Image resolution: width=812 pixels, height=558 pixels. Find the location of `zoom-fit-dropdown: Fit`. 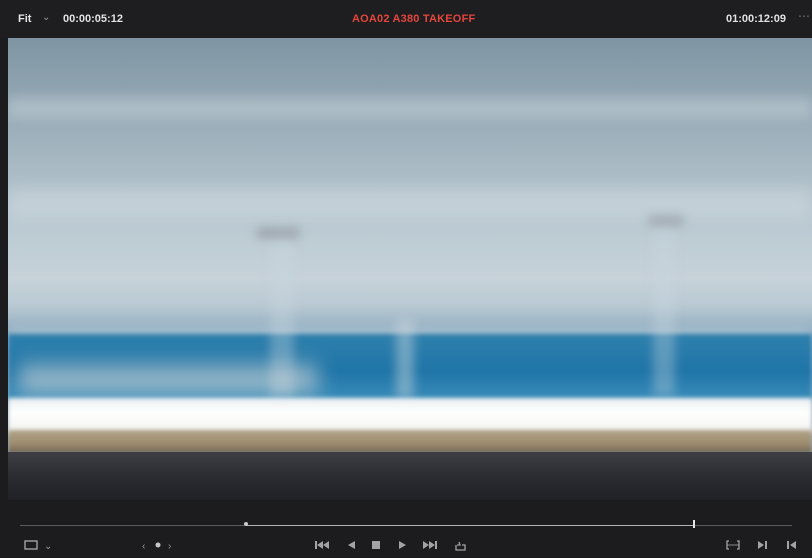

zoom-fit-dropdown: Fit is located at coordinates (24, 19).